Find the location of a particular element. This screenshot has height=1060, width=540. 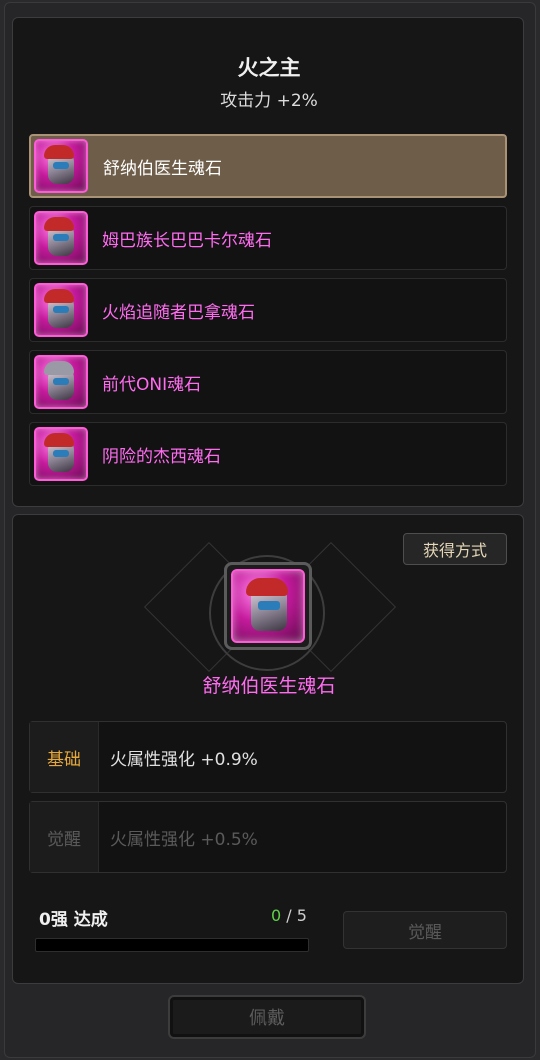

soulstone-item-2: 姆巴族长巴巴卡尔魂石 is located at coordinates (268, 238).